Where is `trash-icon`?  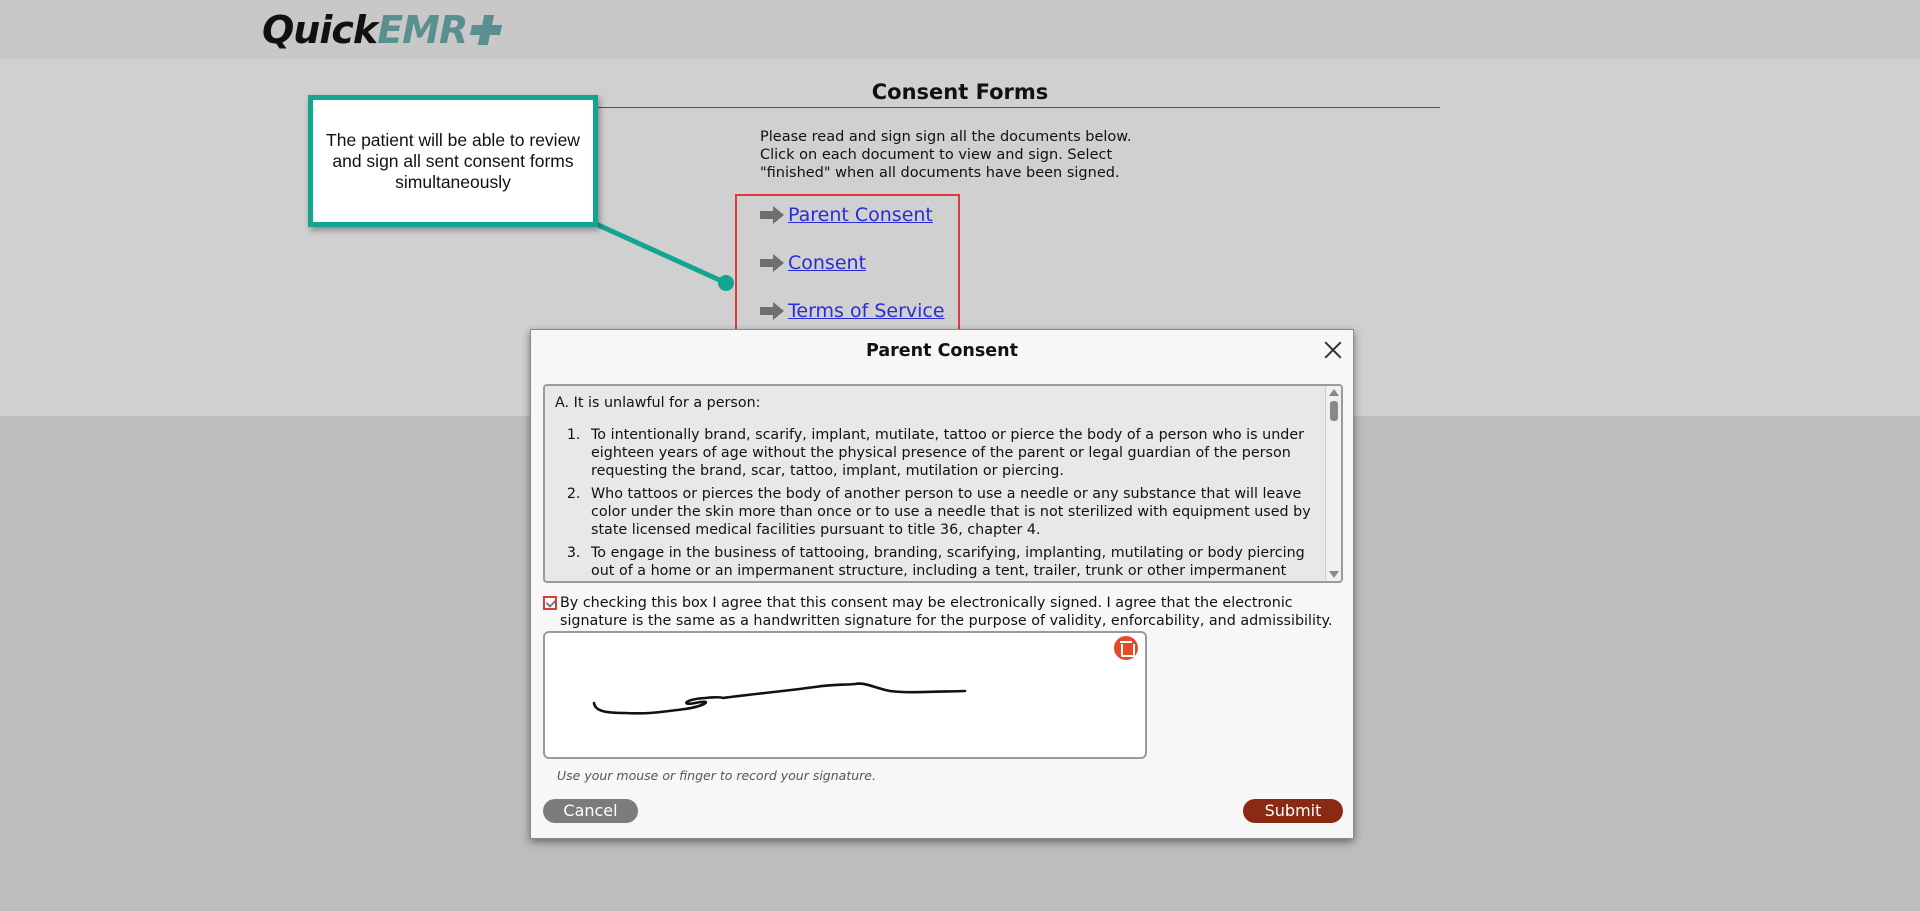 trash-icon is located at coordinates (1126, 648).